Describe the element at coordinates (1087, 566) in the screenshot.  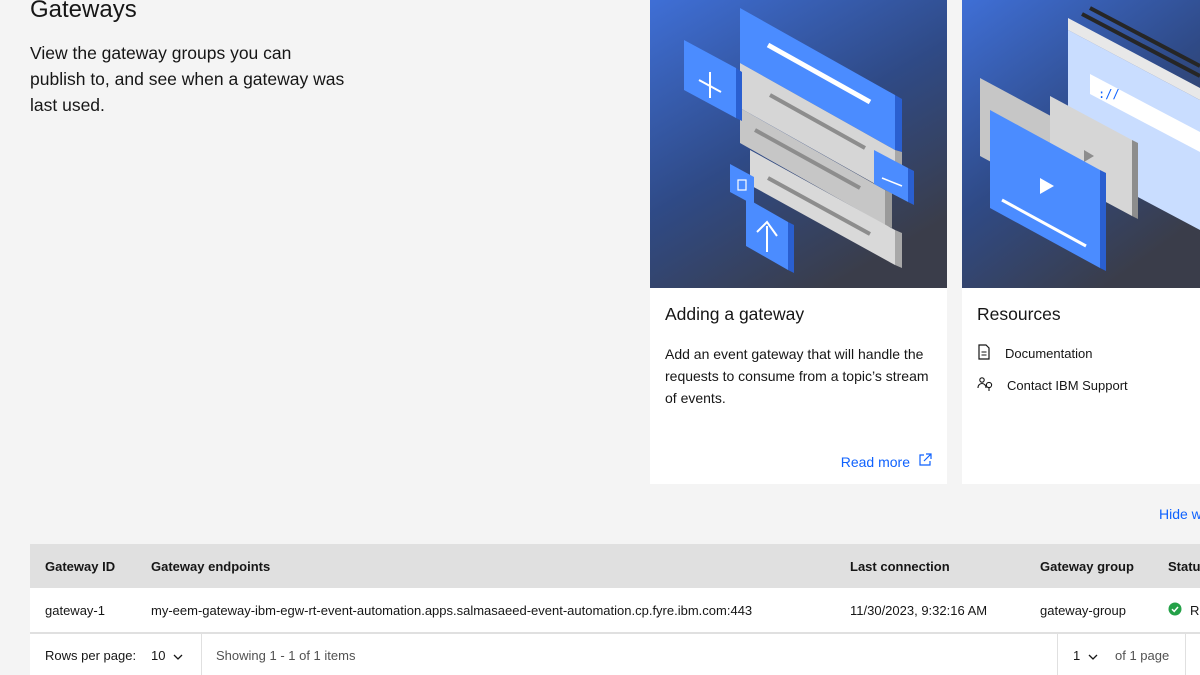
I see `header-gateway-group: Gateway group` at that location.